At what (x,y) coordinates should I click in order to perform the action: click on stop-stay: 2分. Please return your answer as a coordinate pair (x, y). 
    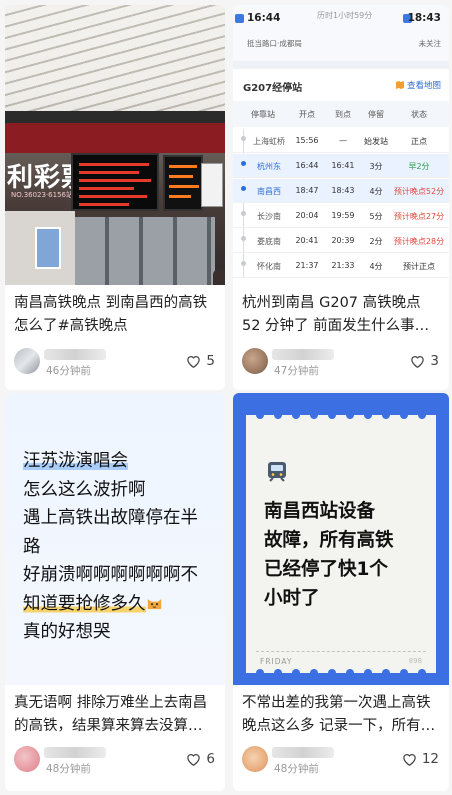
    Looking at the image, I should click on (376, 241).